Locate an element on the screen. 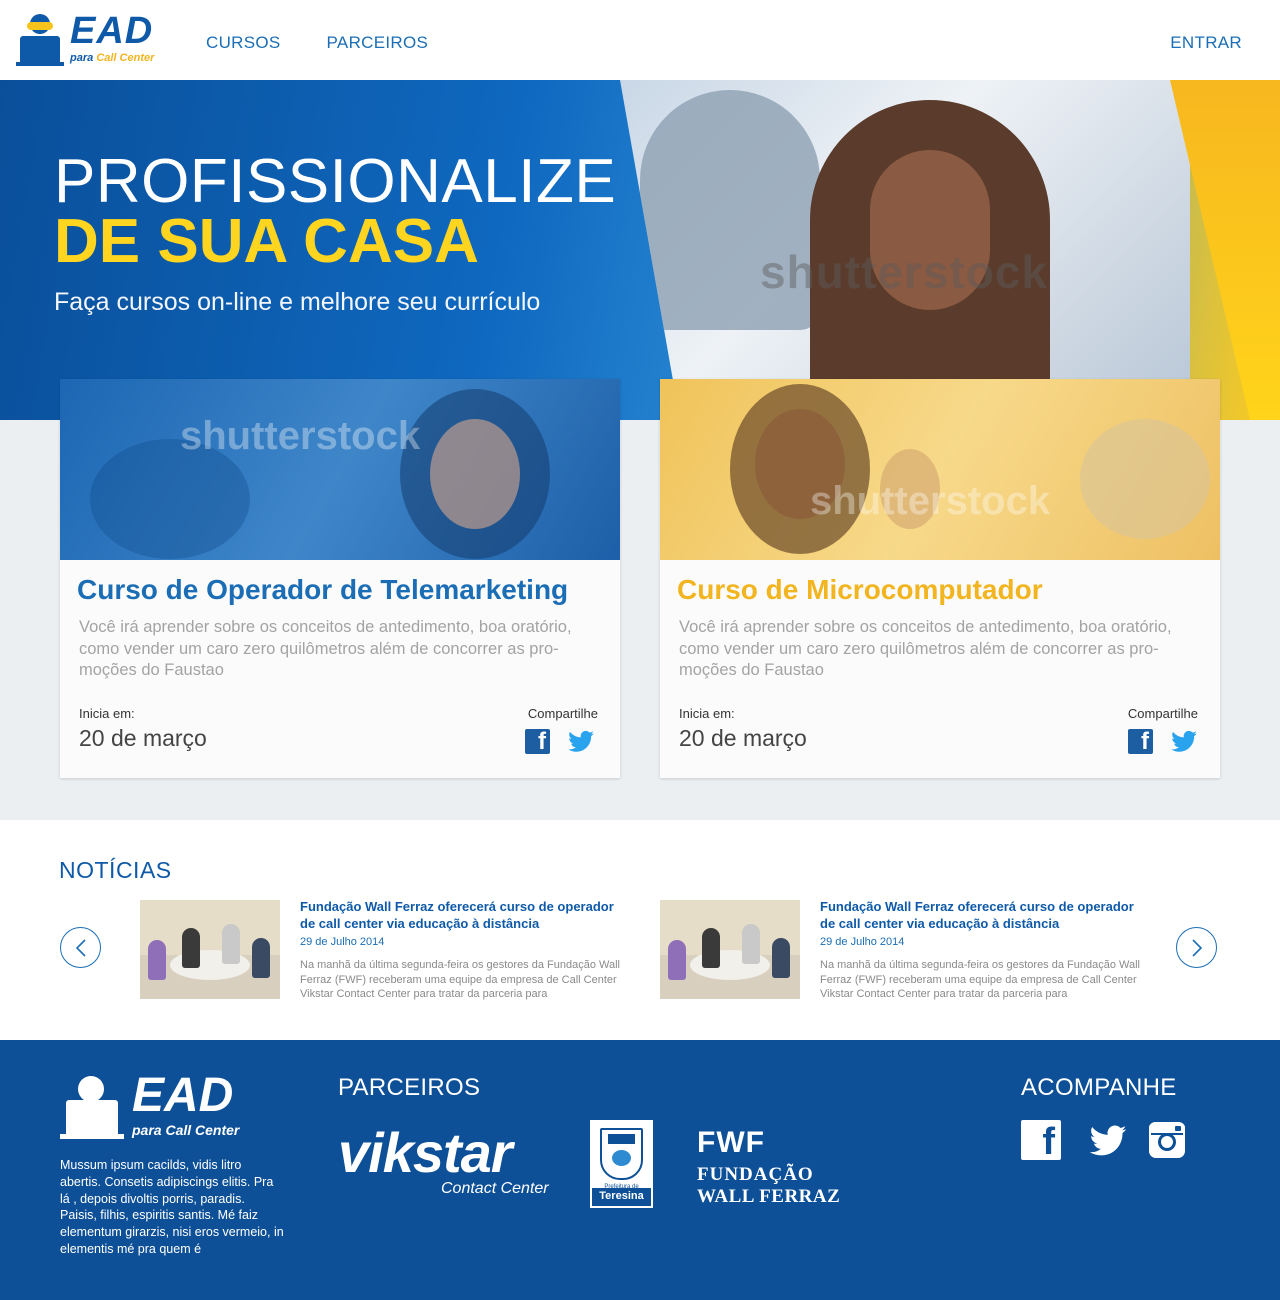  footer-logo: EAD para Call Center is located at coordinates (160, 1105).